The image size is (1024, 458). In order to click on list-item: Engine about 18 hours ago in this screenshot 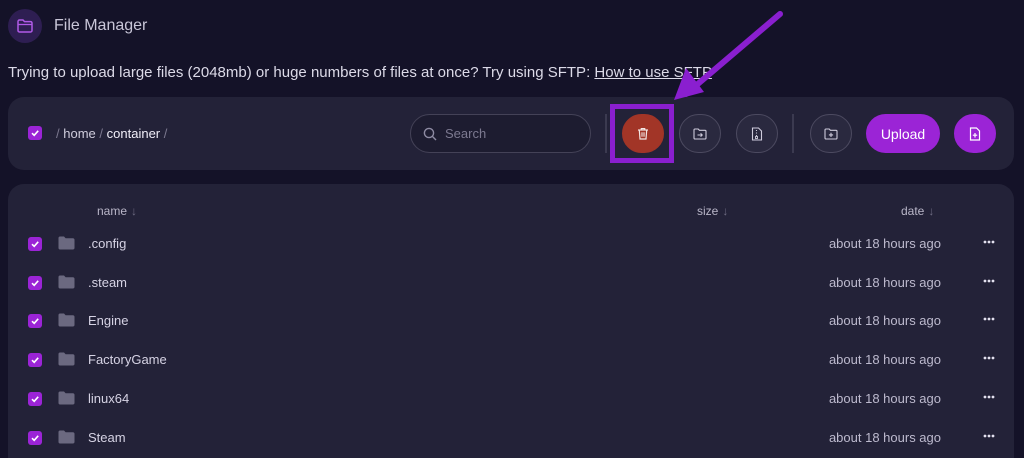, I will do `click(511, 321)`.